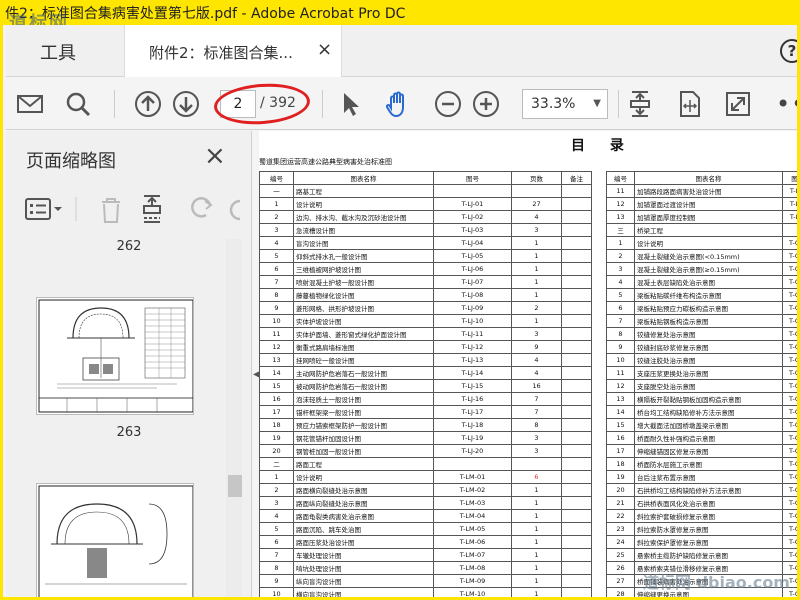 This screenshot has height=600, width=800. I want to click on table-cell: T-LJ-17, so click(472, 412).